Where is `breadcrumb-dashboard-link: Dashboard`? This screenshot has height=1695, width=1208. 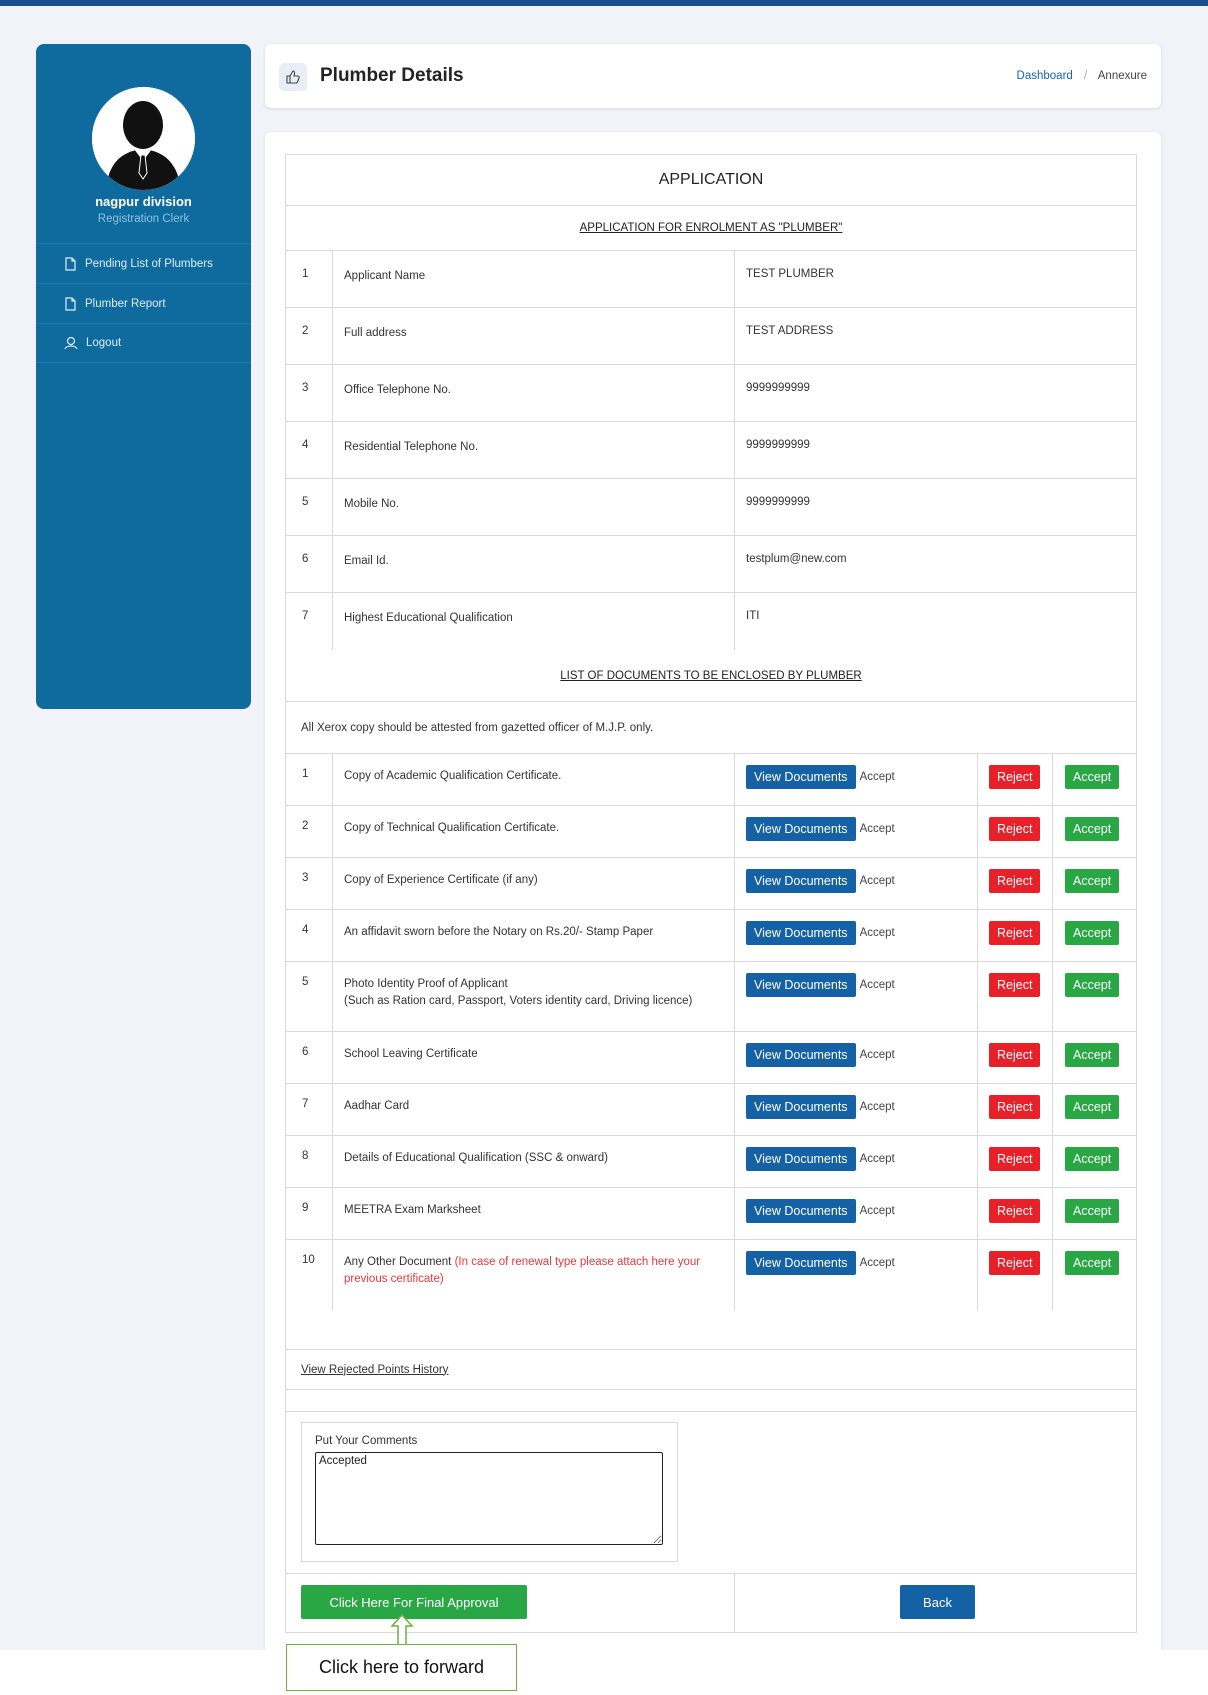 breadcrumb-dashboard-link: Dashboard is located at coordinates (1045, 76).